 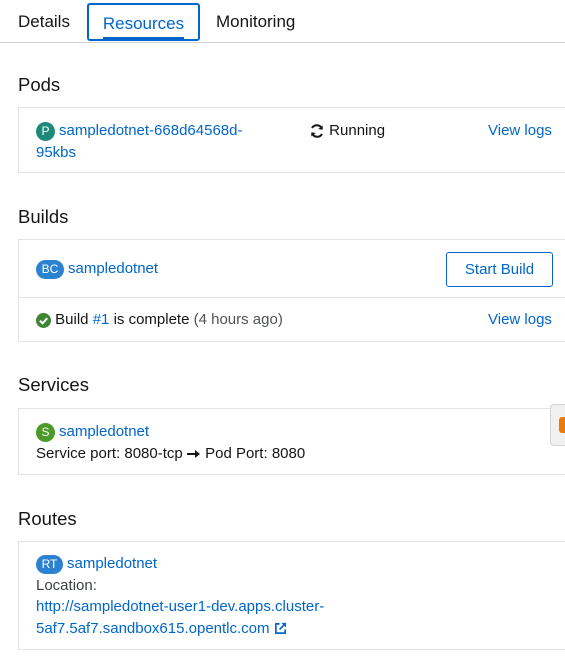 What do you see at coordinates (43, 216) in the screenshot?
I see `builds-heading: Builds` at bounding box center [43, 216].